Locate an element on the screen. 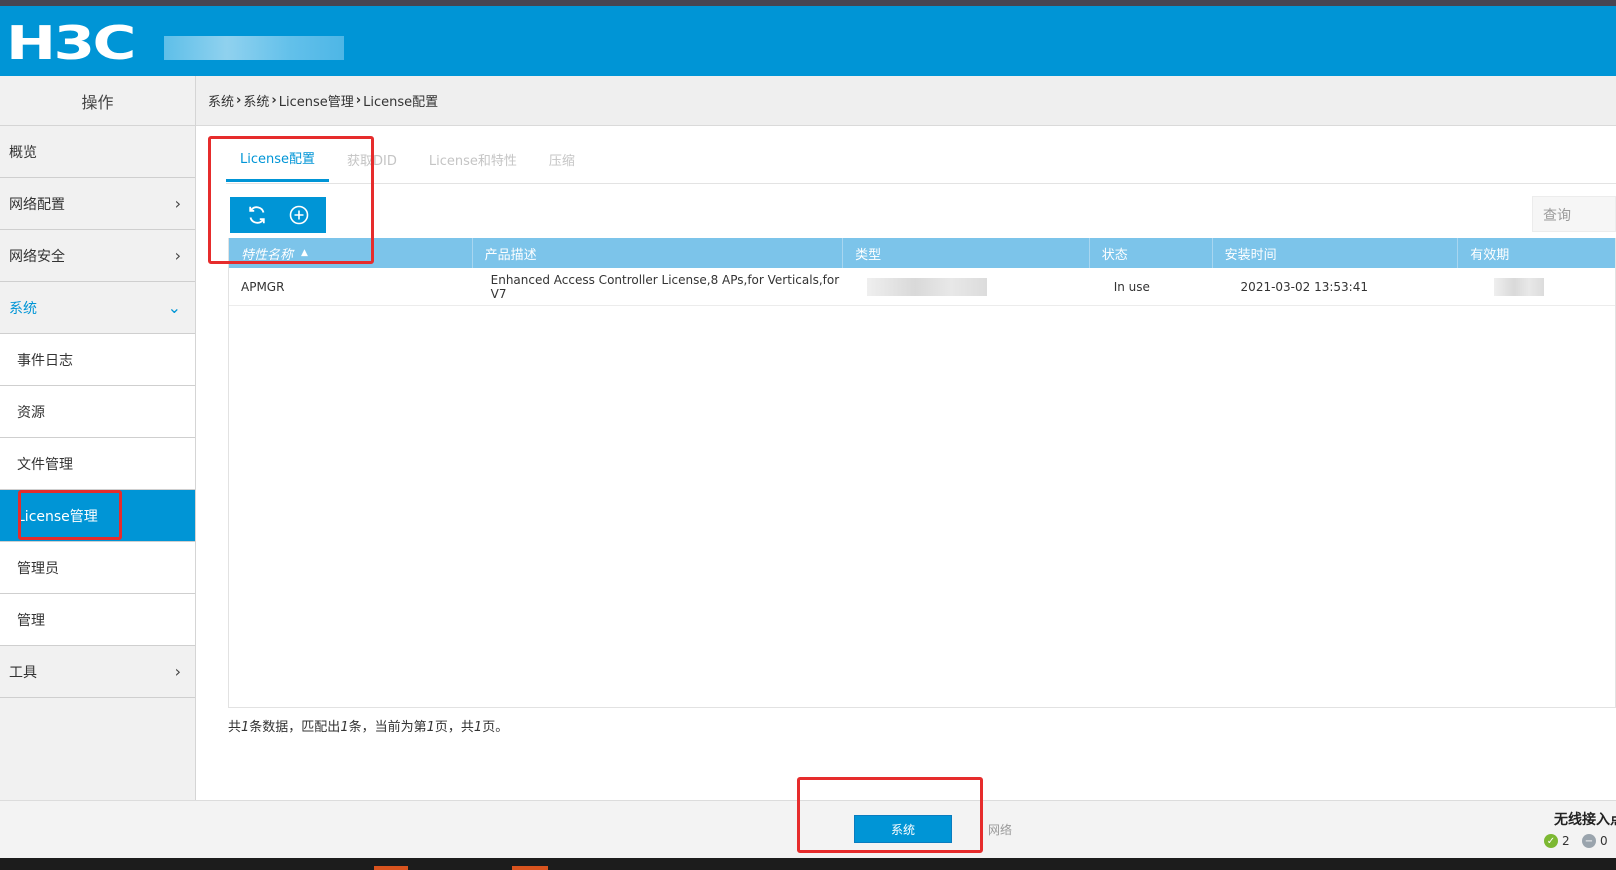 The height and width of the screenshot is (870, 1616). sidebar-item-label: 系统 is located at coordinates (23, 308).